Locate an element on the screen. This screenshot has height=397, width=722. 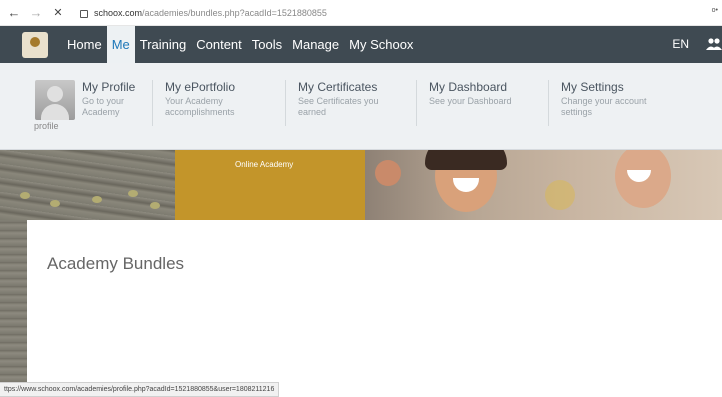
my-dashboard-desc: See your Dashboard is located at coordinates (470, 101).